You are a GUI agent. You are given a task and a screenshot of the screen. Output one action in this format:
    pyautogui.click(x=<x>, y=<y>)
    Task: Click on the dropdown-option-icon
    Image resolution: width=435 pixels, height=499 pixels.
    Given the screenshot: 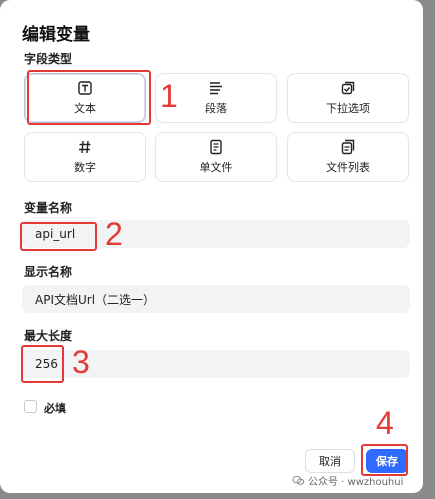 What is the action you would take?
    pyautogui.click(x=348, y=88)
    